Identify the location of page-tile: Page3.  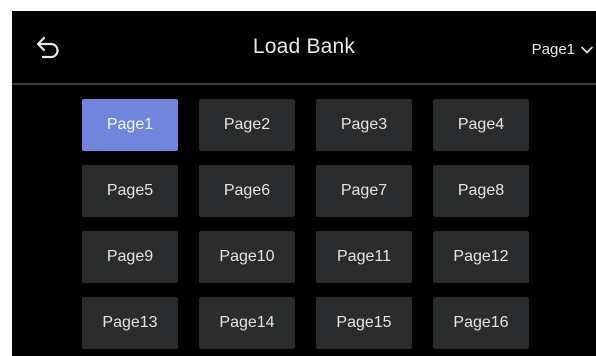
(364, 125).